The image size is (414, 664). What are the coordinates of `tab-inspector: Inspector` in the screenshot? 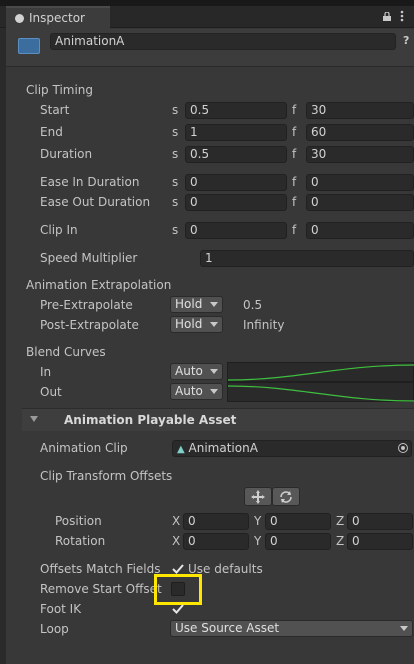 It's located at (58, 17).